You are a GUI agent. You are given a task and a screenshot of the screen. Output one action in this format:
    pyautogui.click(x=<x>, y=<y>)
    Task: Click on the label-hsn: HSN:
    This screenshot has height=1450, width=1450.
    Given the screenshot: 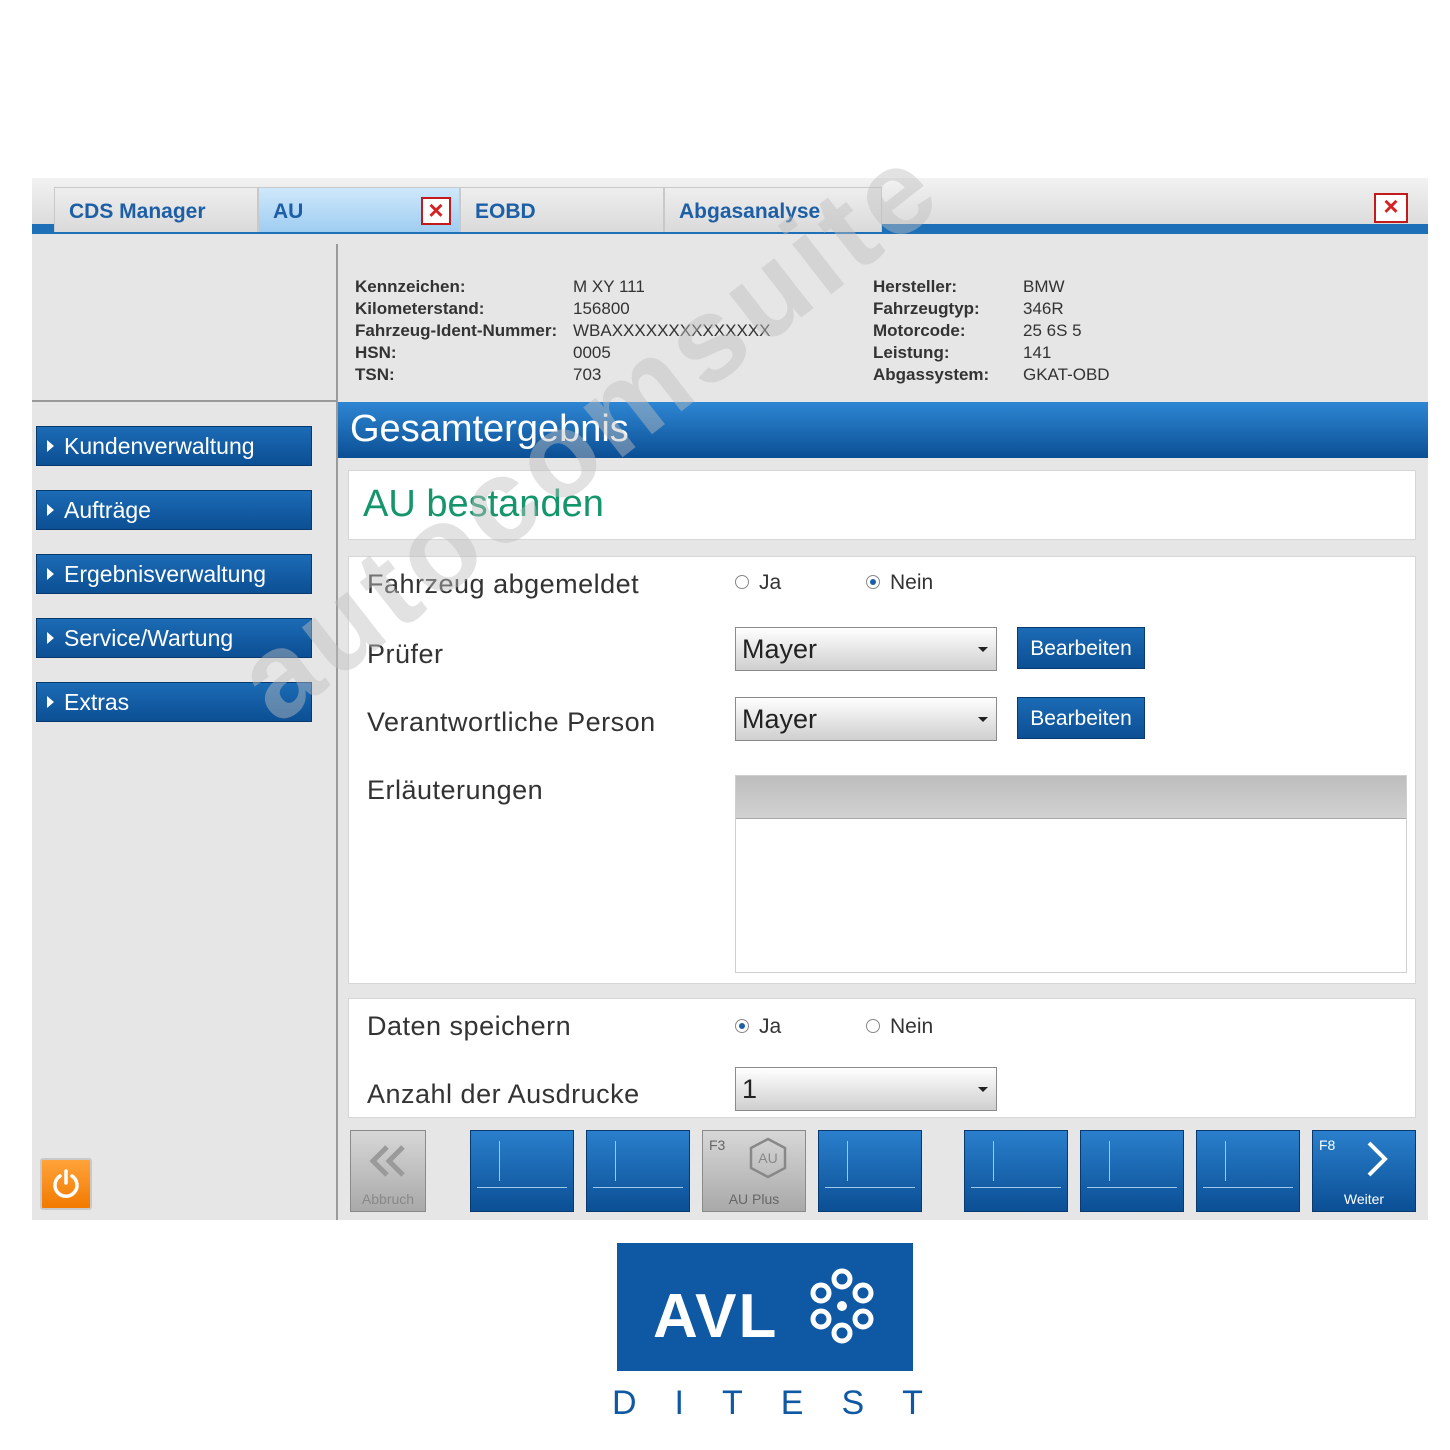 What is the action you would take?
    pyautogui.click(x=376, y=352)
    